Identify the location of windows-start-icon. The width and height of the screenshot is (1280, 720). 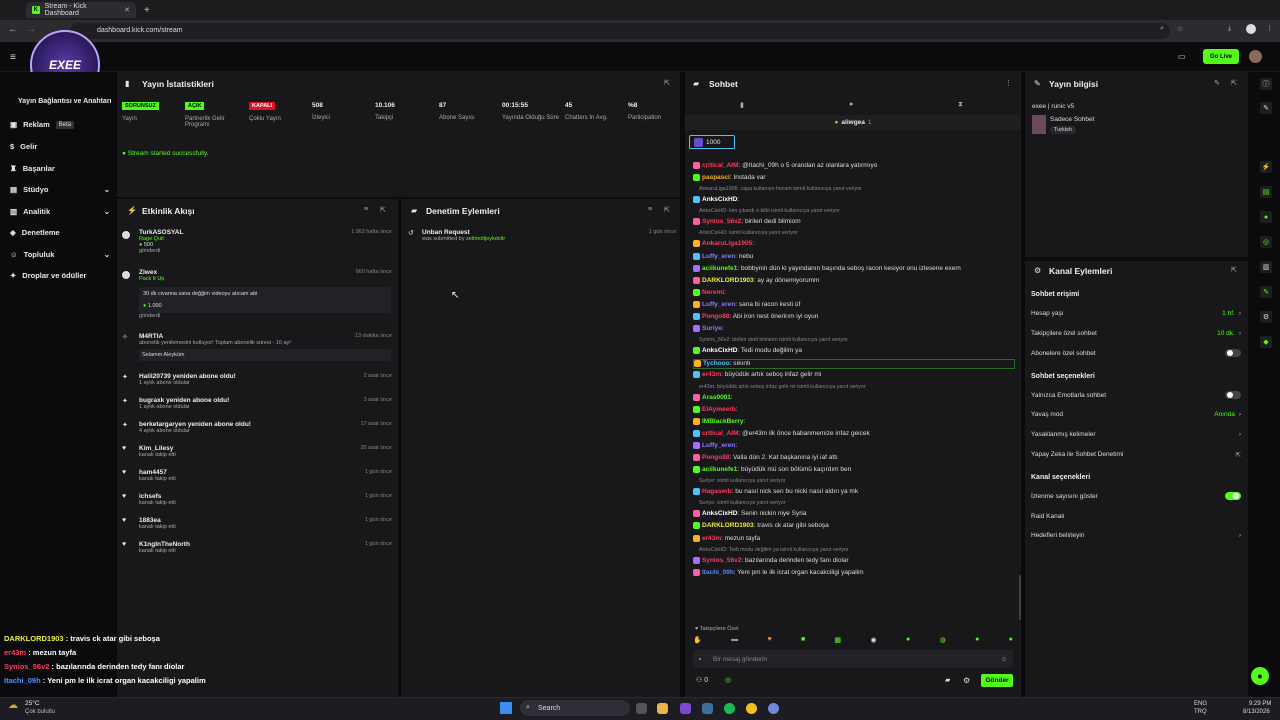
(506, 708).